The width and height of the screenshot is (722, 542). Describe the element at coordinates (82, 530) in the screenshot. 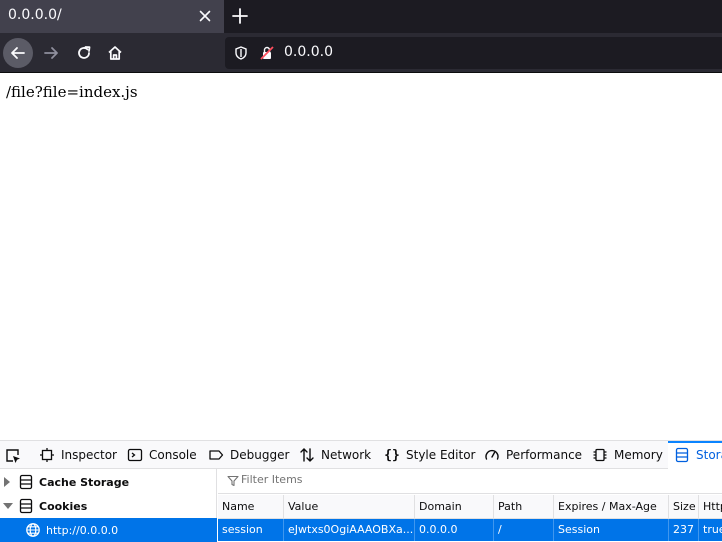

I see `tree-item-label: http://0.0.0.0` at that location.